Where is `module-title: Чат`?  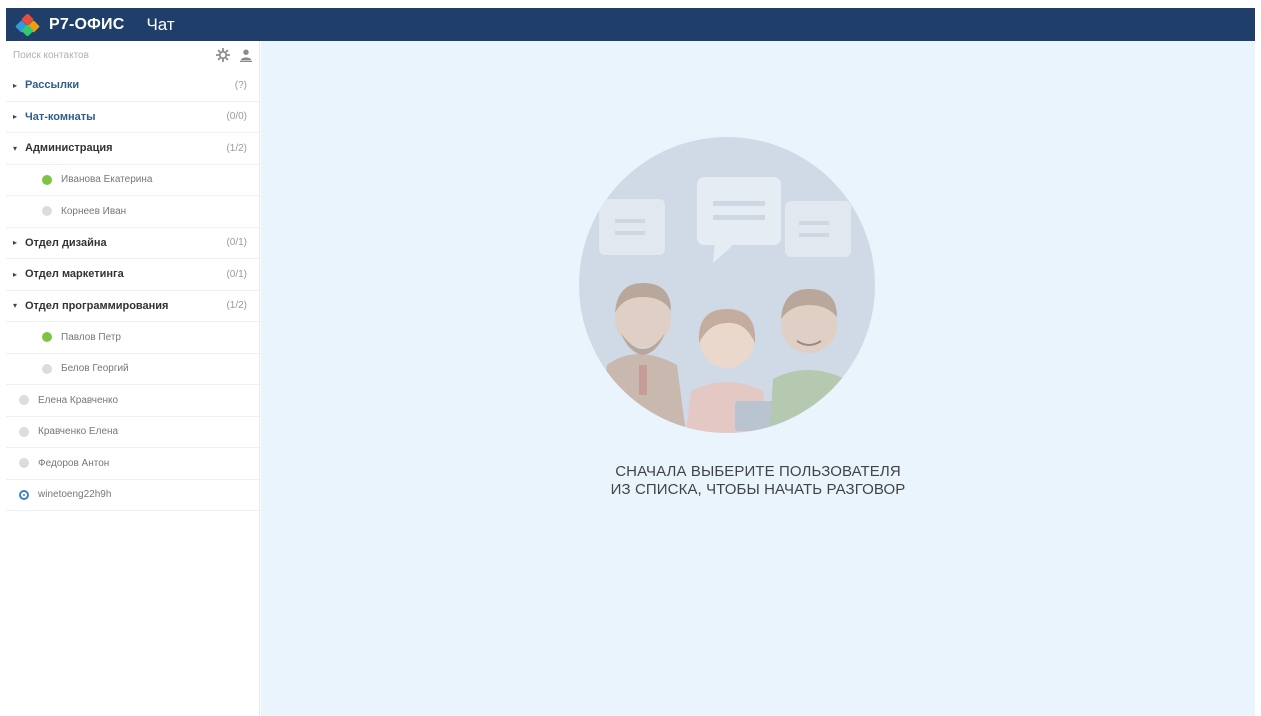 module-title: Чат is located at coordinates (160, 25).